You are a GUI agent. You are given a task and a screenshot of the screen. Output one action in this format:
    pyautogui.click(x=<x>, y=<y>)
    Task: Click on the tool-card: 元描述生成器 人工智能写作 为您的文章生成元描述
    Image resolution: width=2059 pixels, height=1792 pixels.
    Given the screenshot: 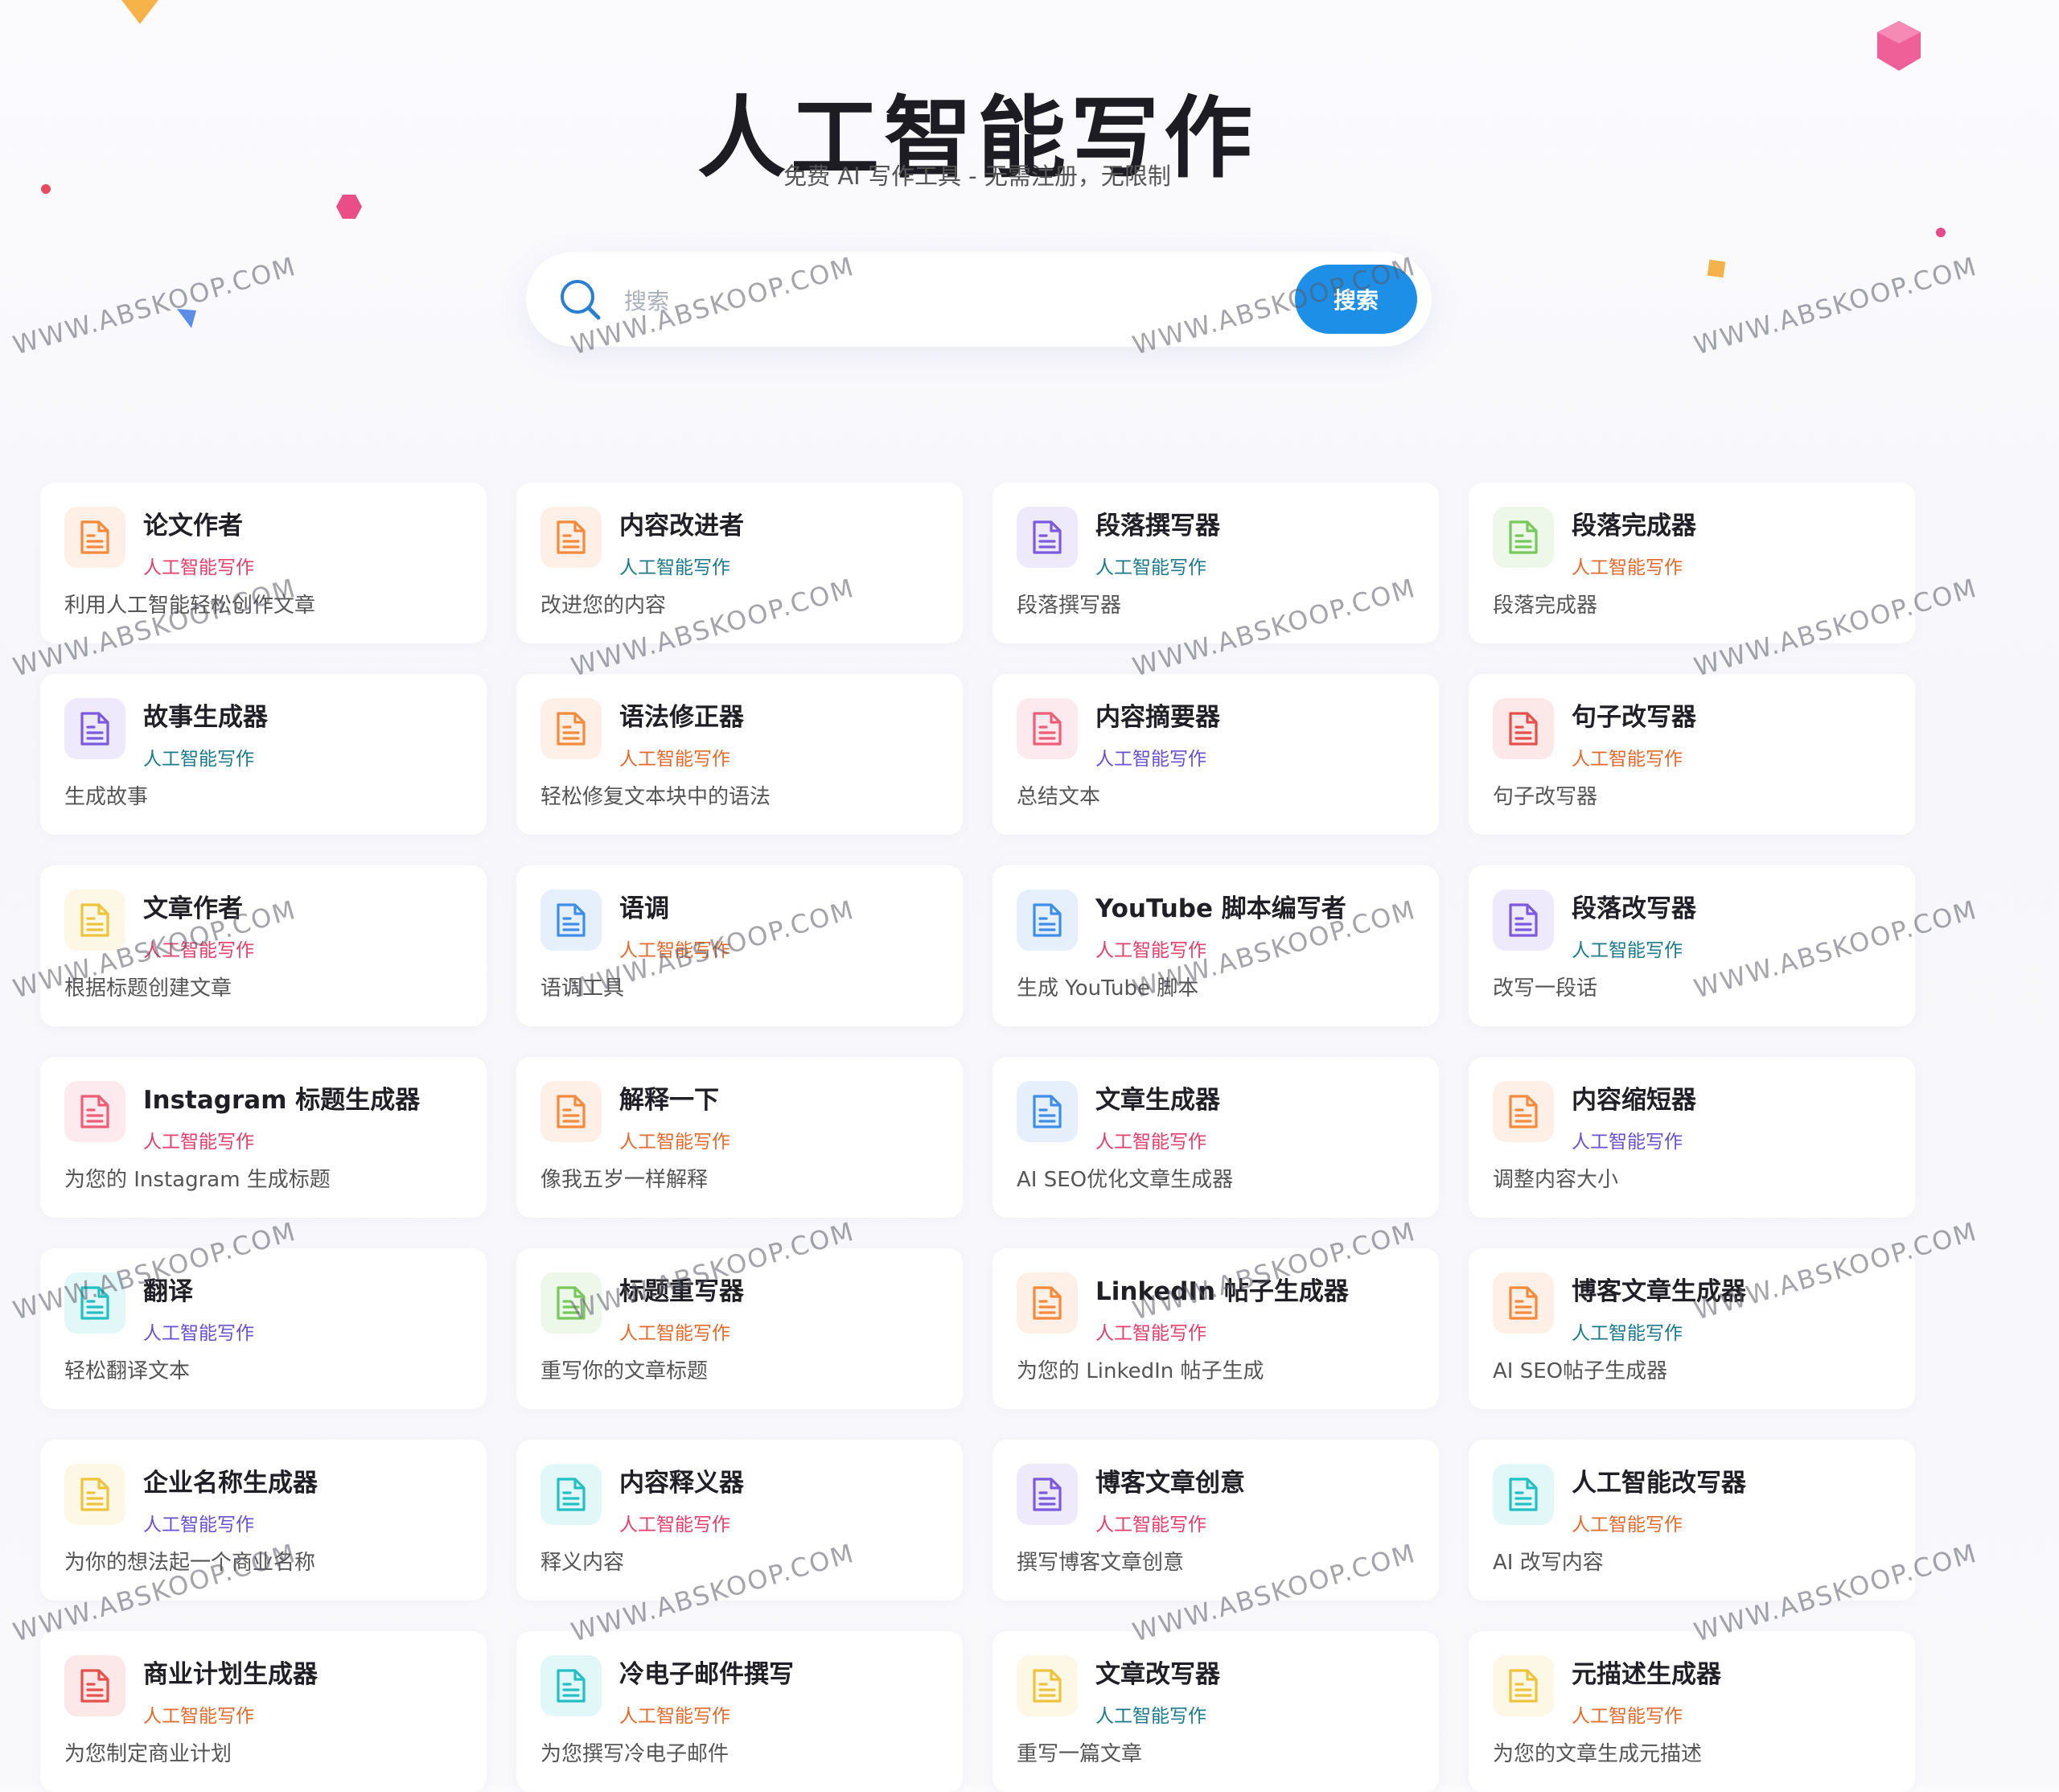 What is the action you would take?
    pyautogui.click(x=1692, y=1711)
    